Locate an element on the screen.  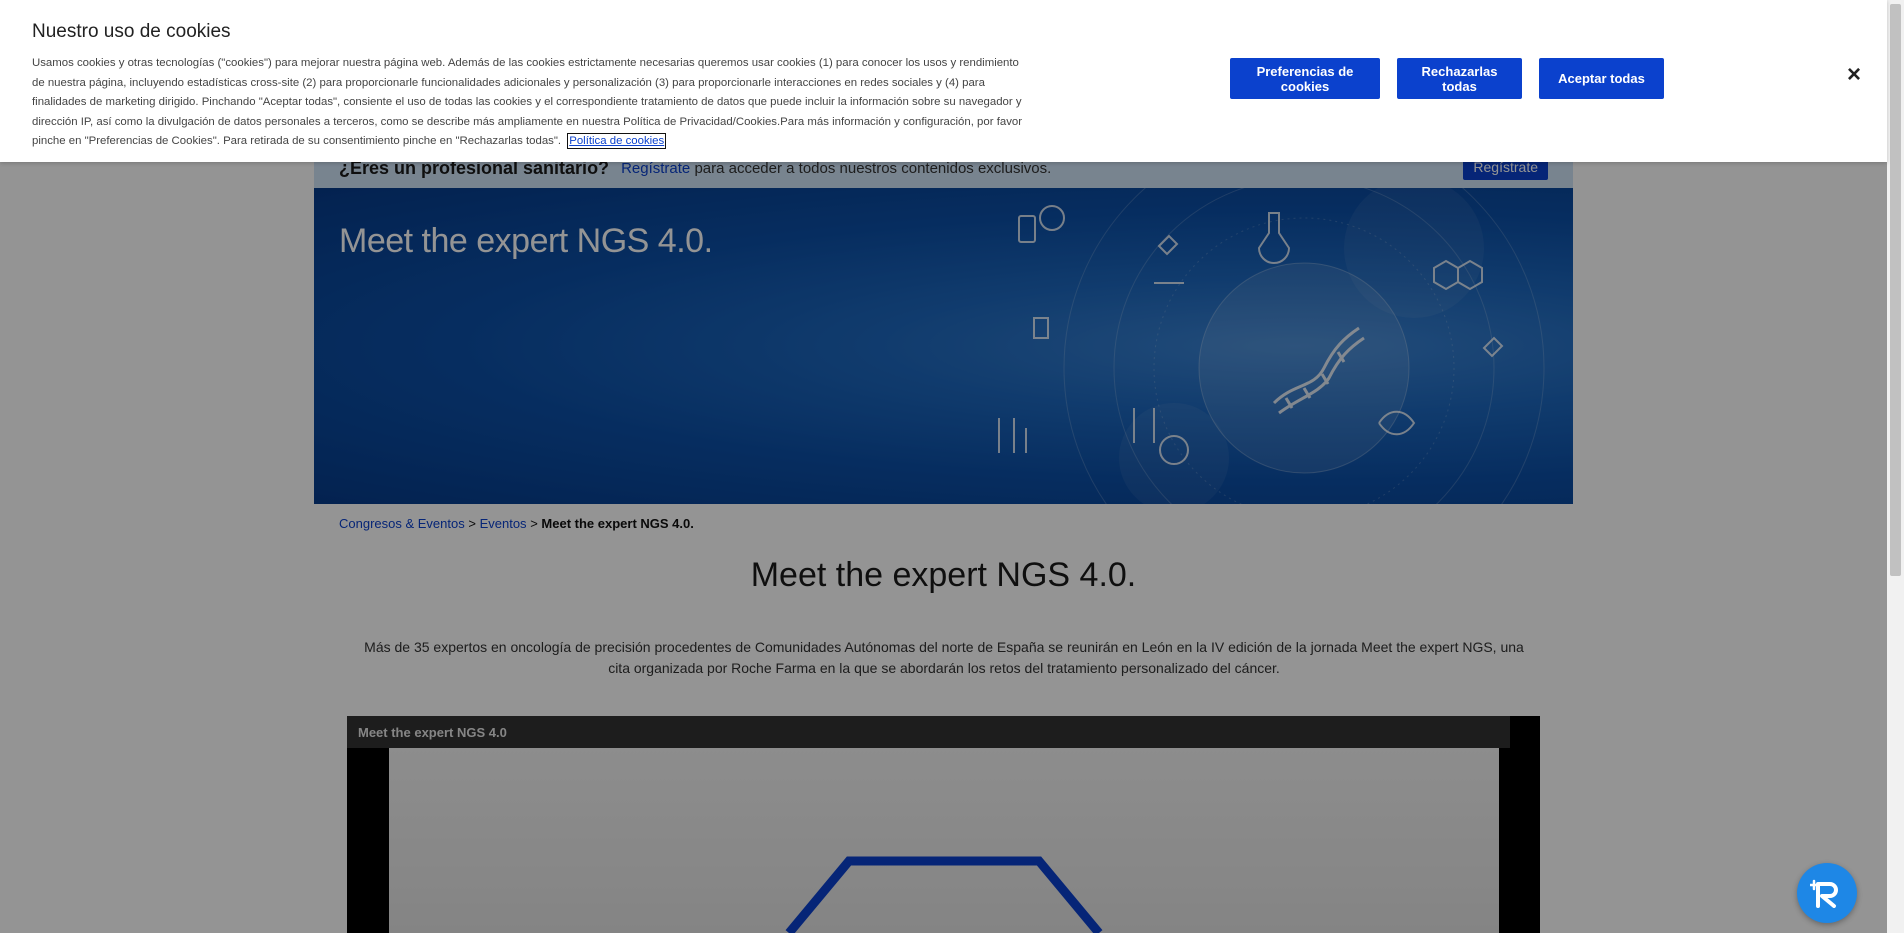
scrollbar-thumb is located at coordinates (1895, 290).